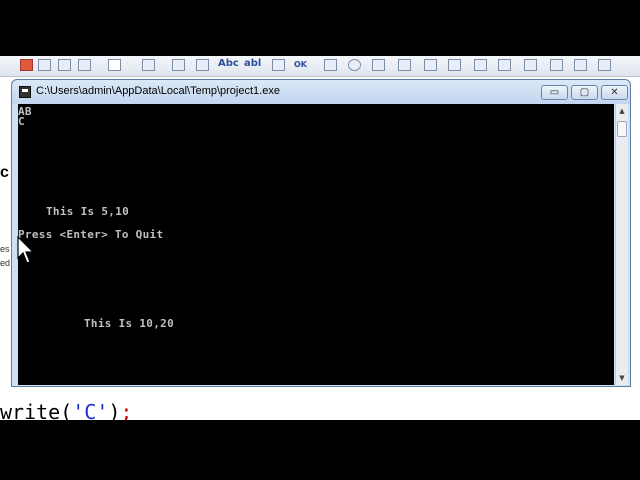  What do you see at coordinates (622, 111) in the screenshot?
I see `scroll-up-icon: ▲` at bounding box center [622, 111].